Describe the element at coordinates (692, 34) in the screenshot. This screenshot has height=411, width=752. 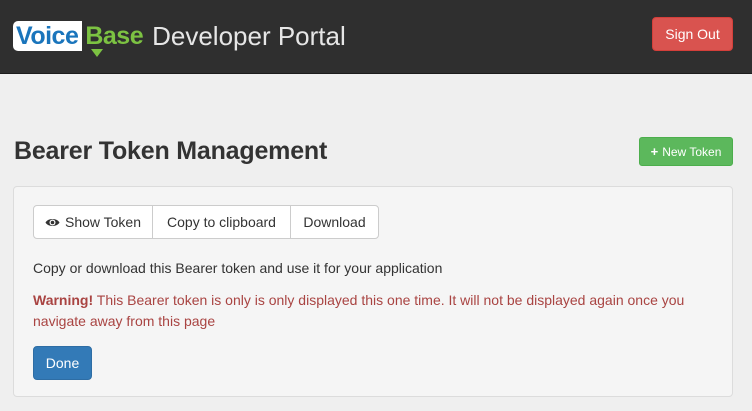
I see `sign-out-button: Sign Out` at that location.